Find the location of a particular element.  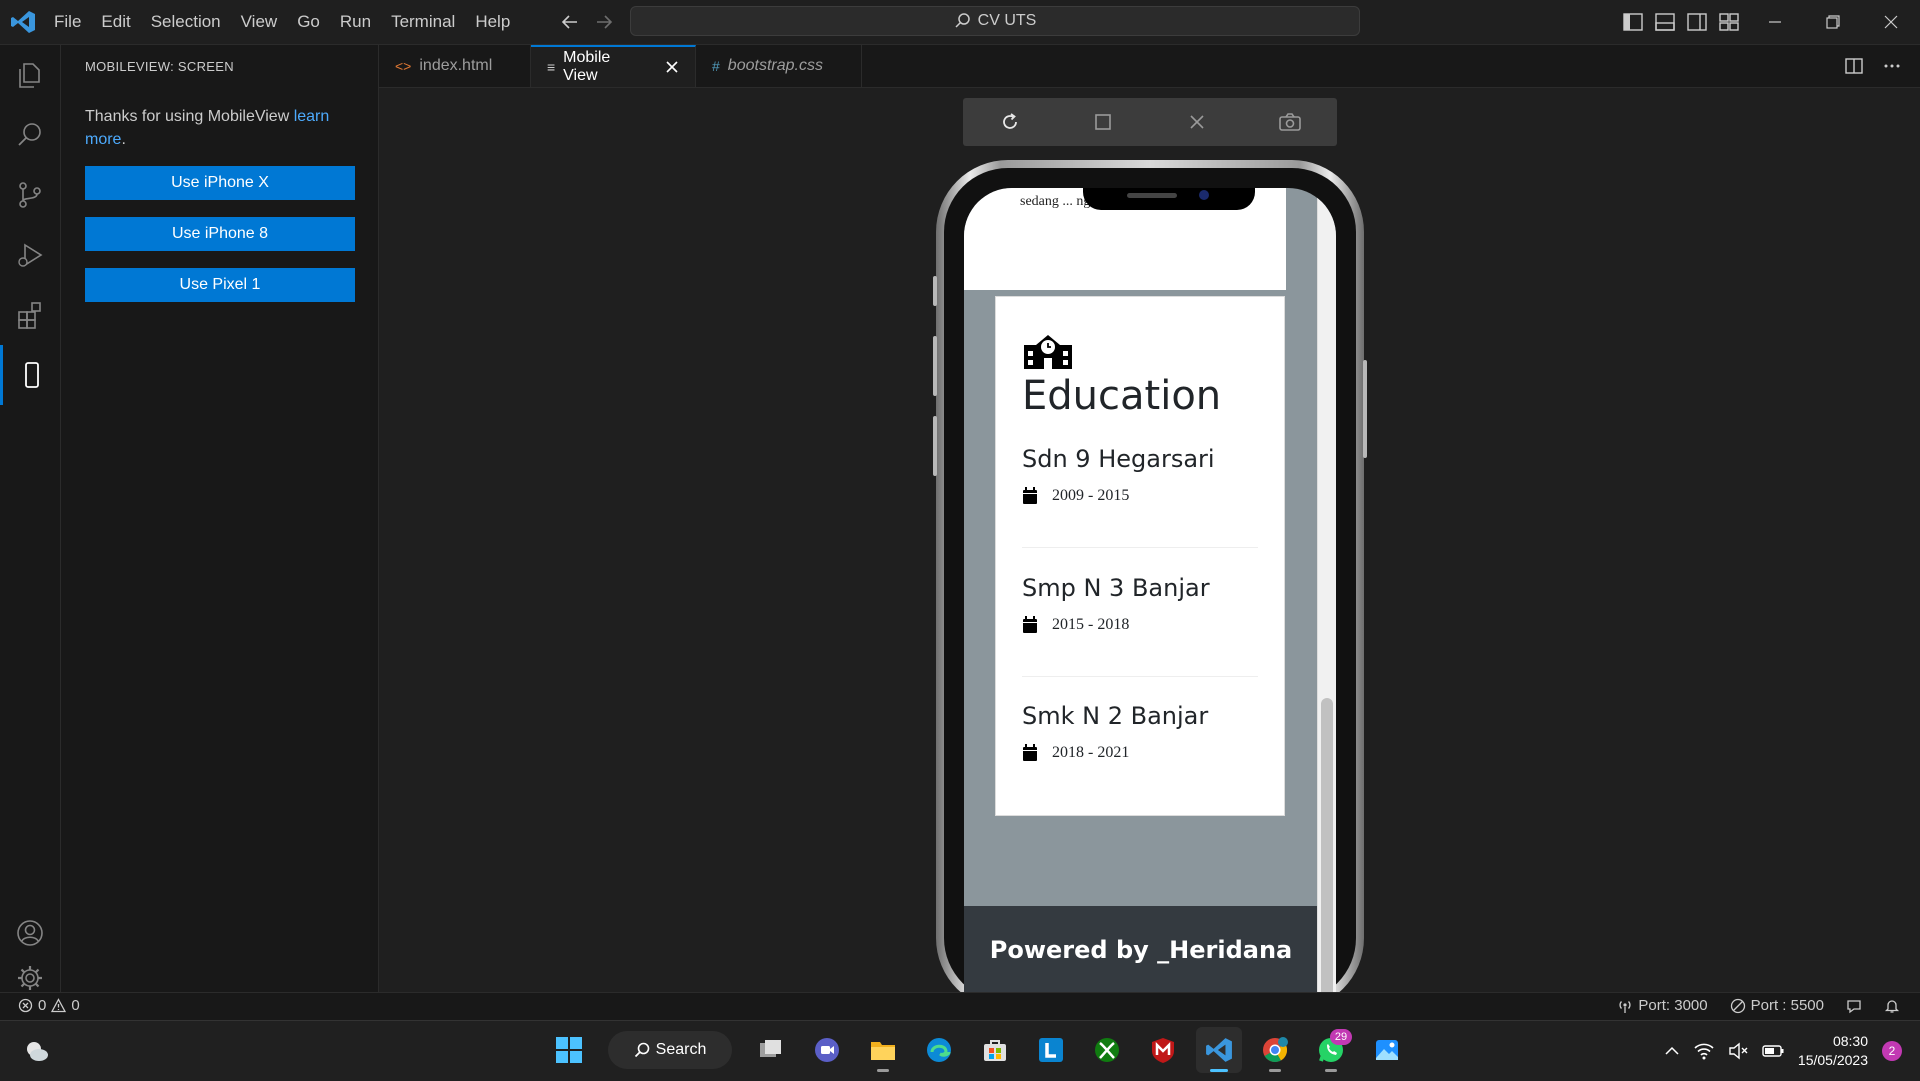

start-button is located at coordinates (569, 1050).